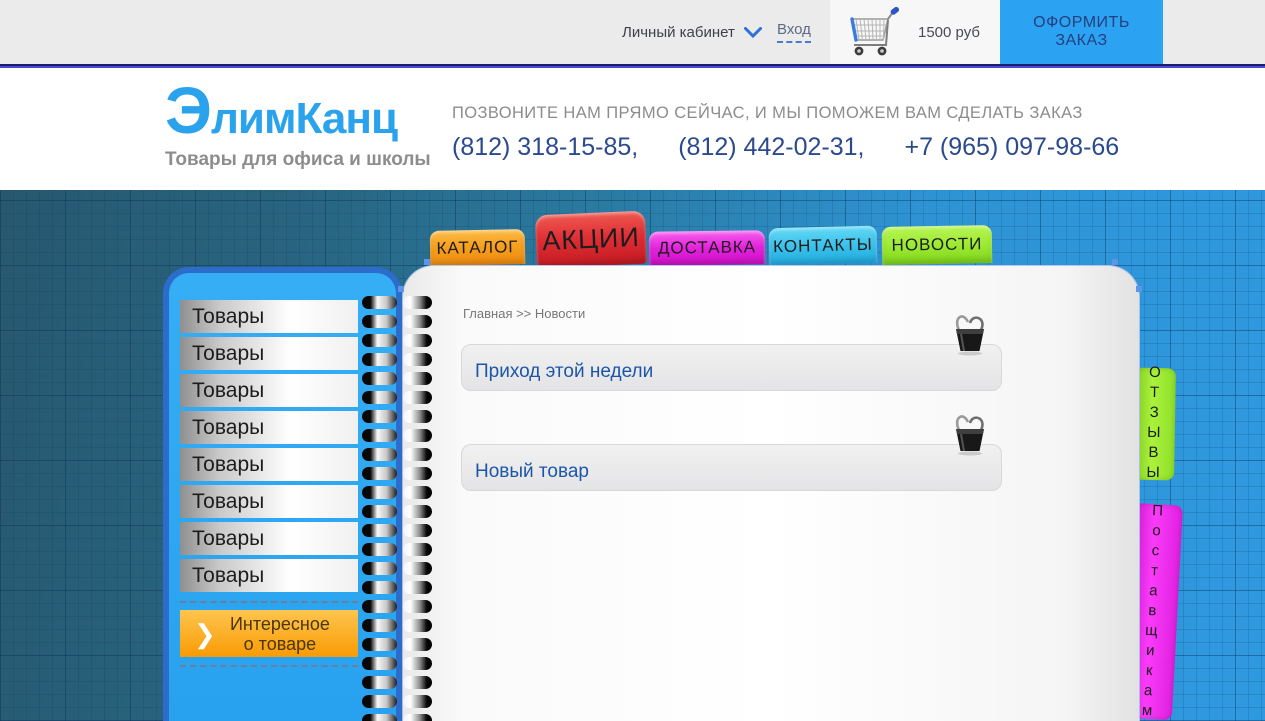 This screenshot has height=721, width=1265. I want to click on promo-button-label: Интересное о товаре, so click(287, 634).